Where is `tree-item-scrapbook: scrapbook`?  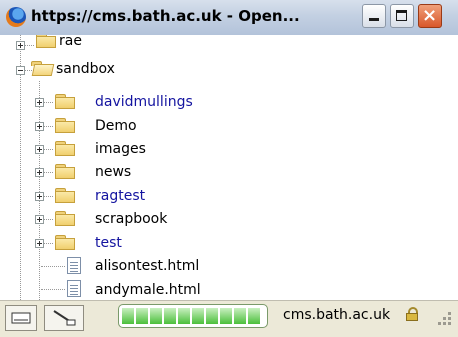 tree-item-scrapbook: scrapbook is located at coordinates (229, 218).